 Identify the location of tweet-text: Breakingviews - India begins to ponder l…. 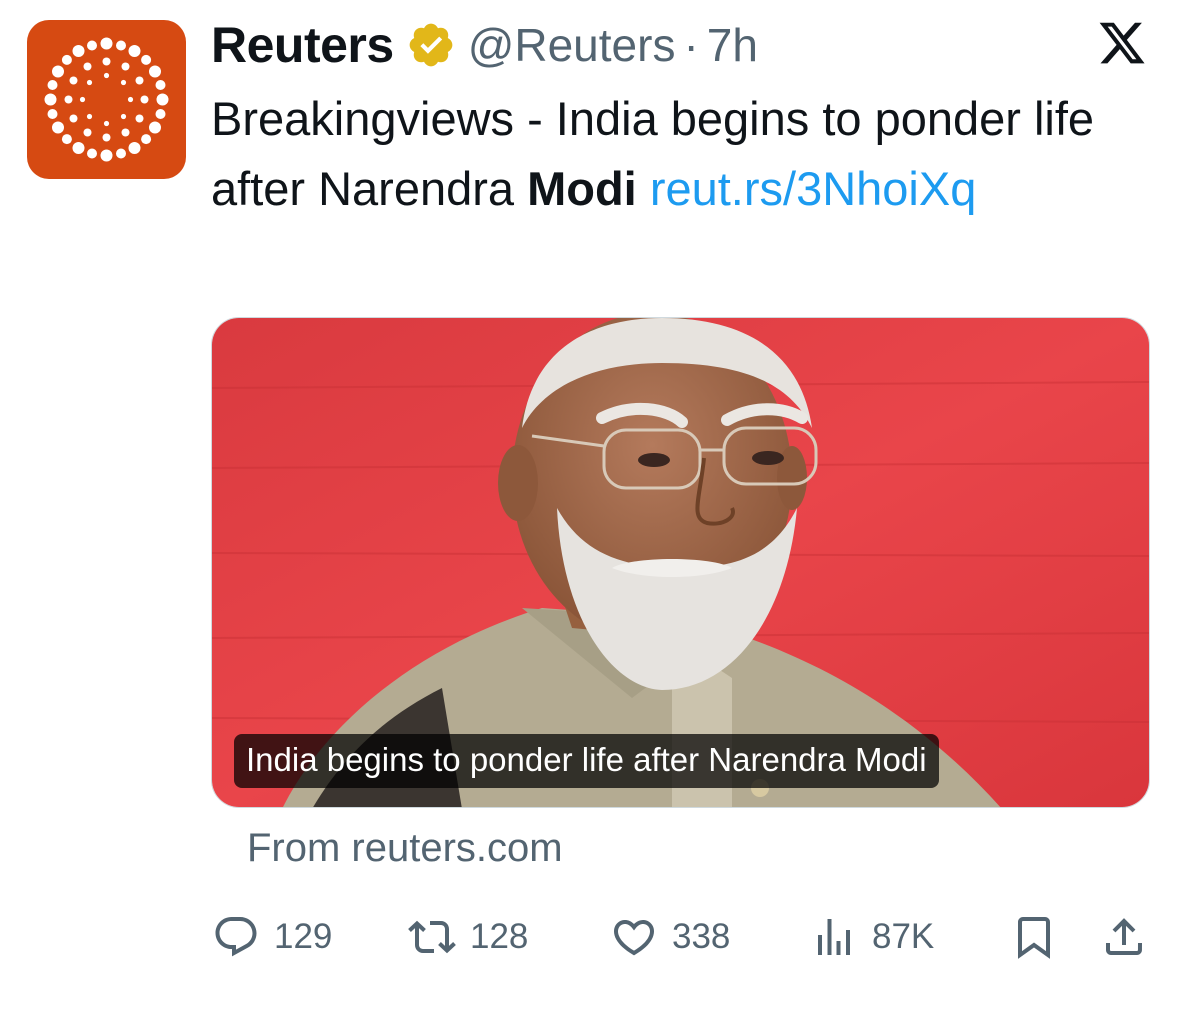
(686, 154).